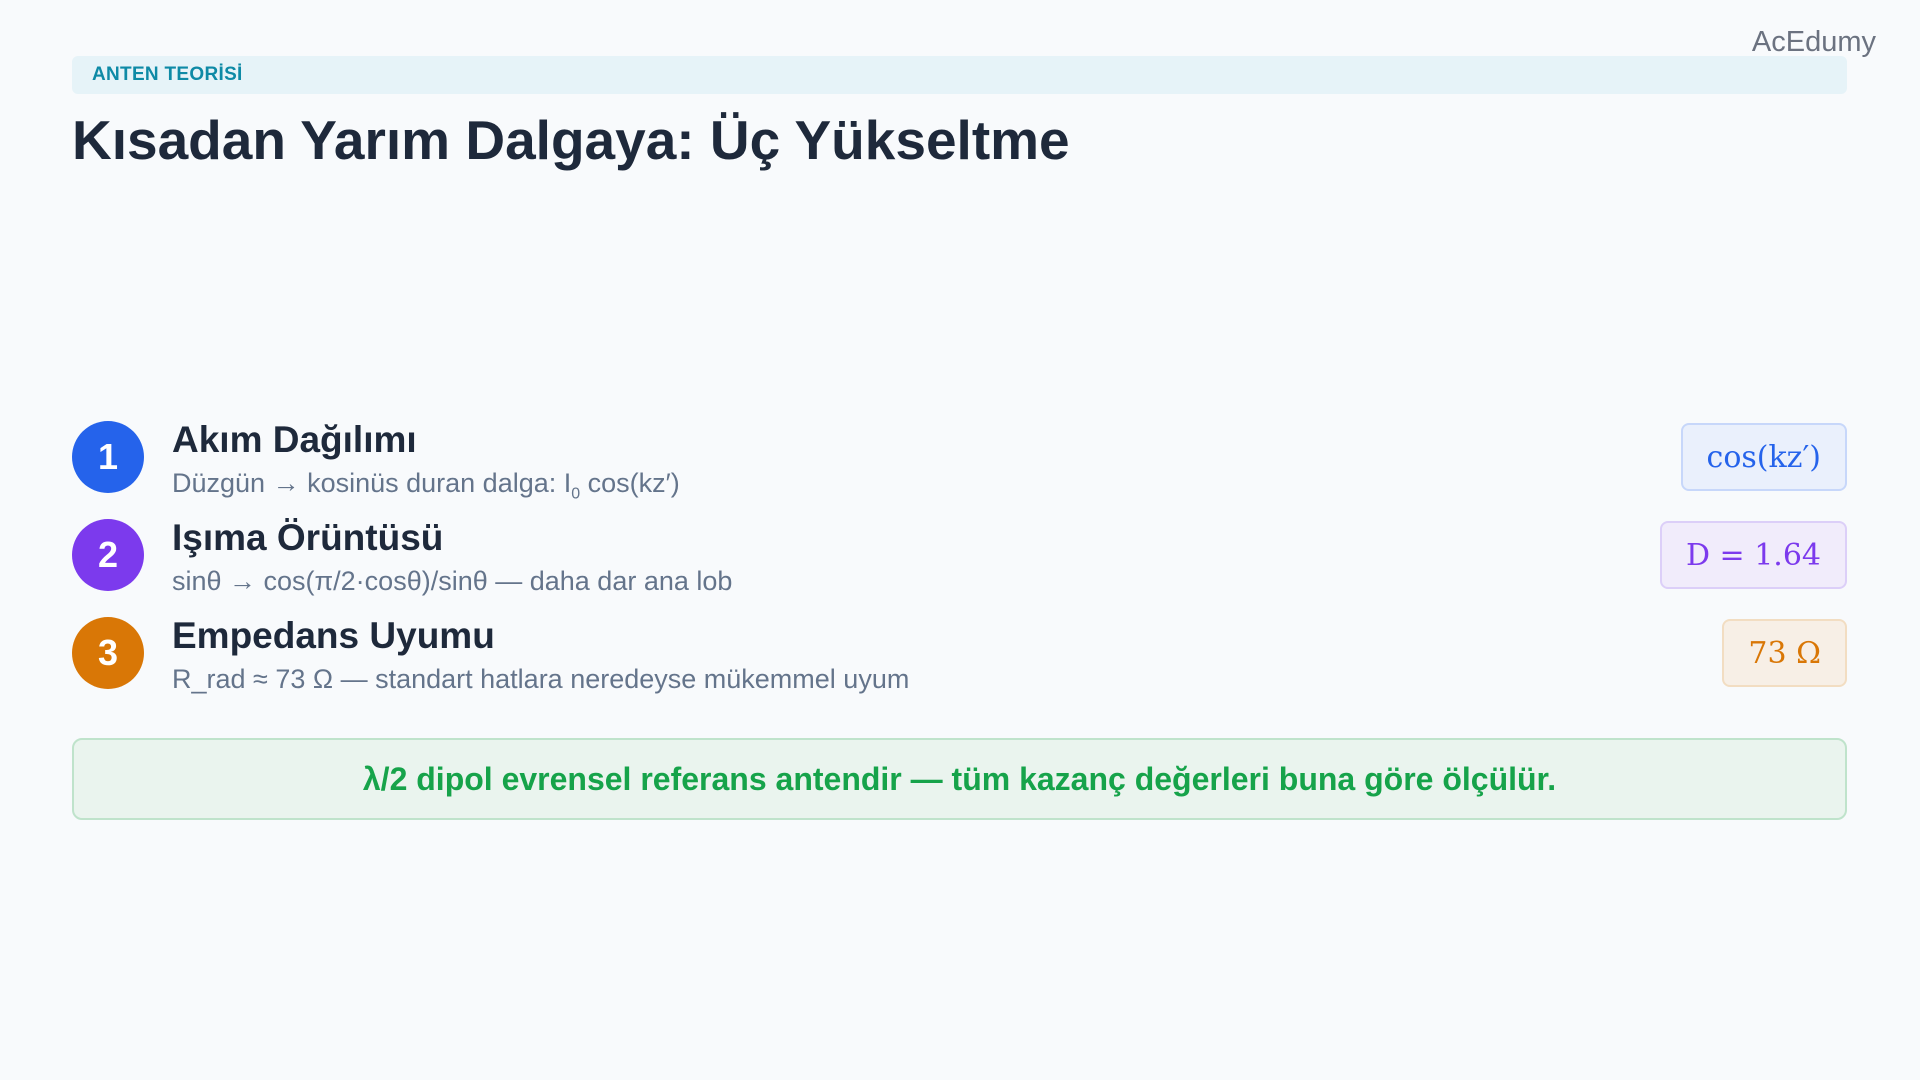 This screenshot has width=1920, height=1080. Describe the element at coordinates (108, 555) in the screenshot. I see `step-number-badge: 2` at that location.